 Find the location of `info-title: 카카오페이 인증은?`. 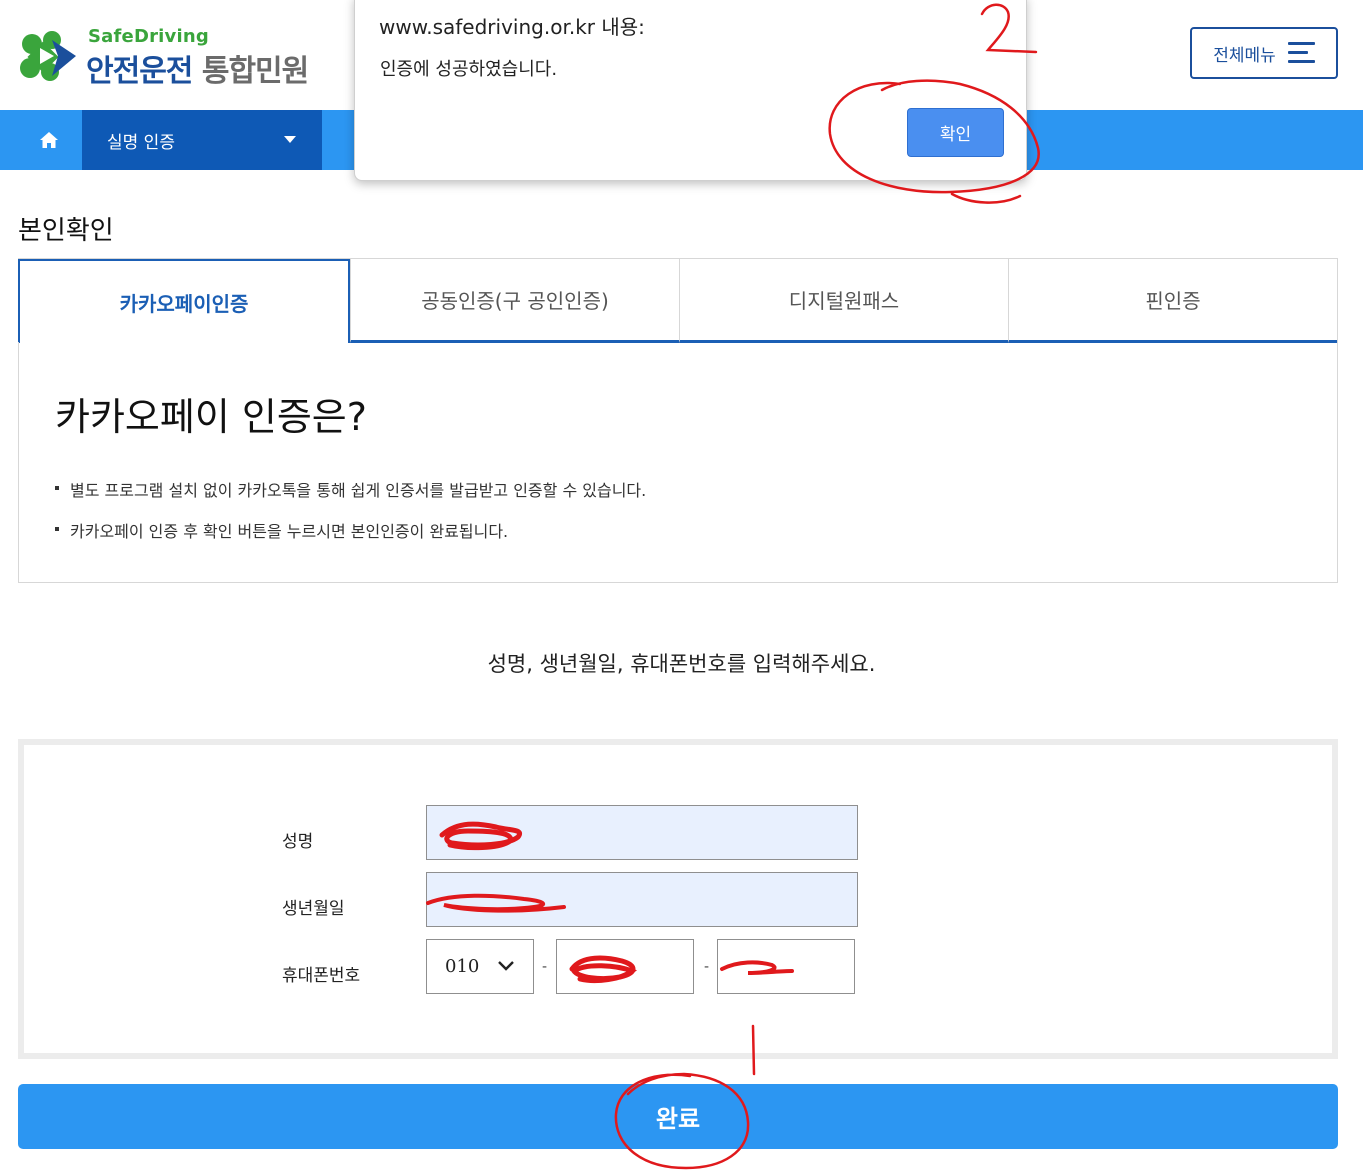

info-title: 카카오페이 인증은? is located at coordinates (211, 417).